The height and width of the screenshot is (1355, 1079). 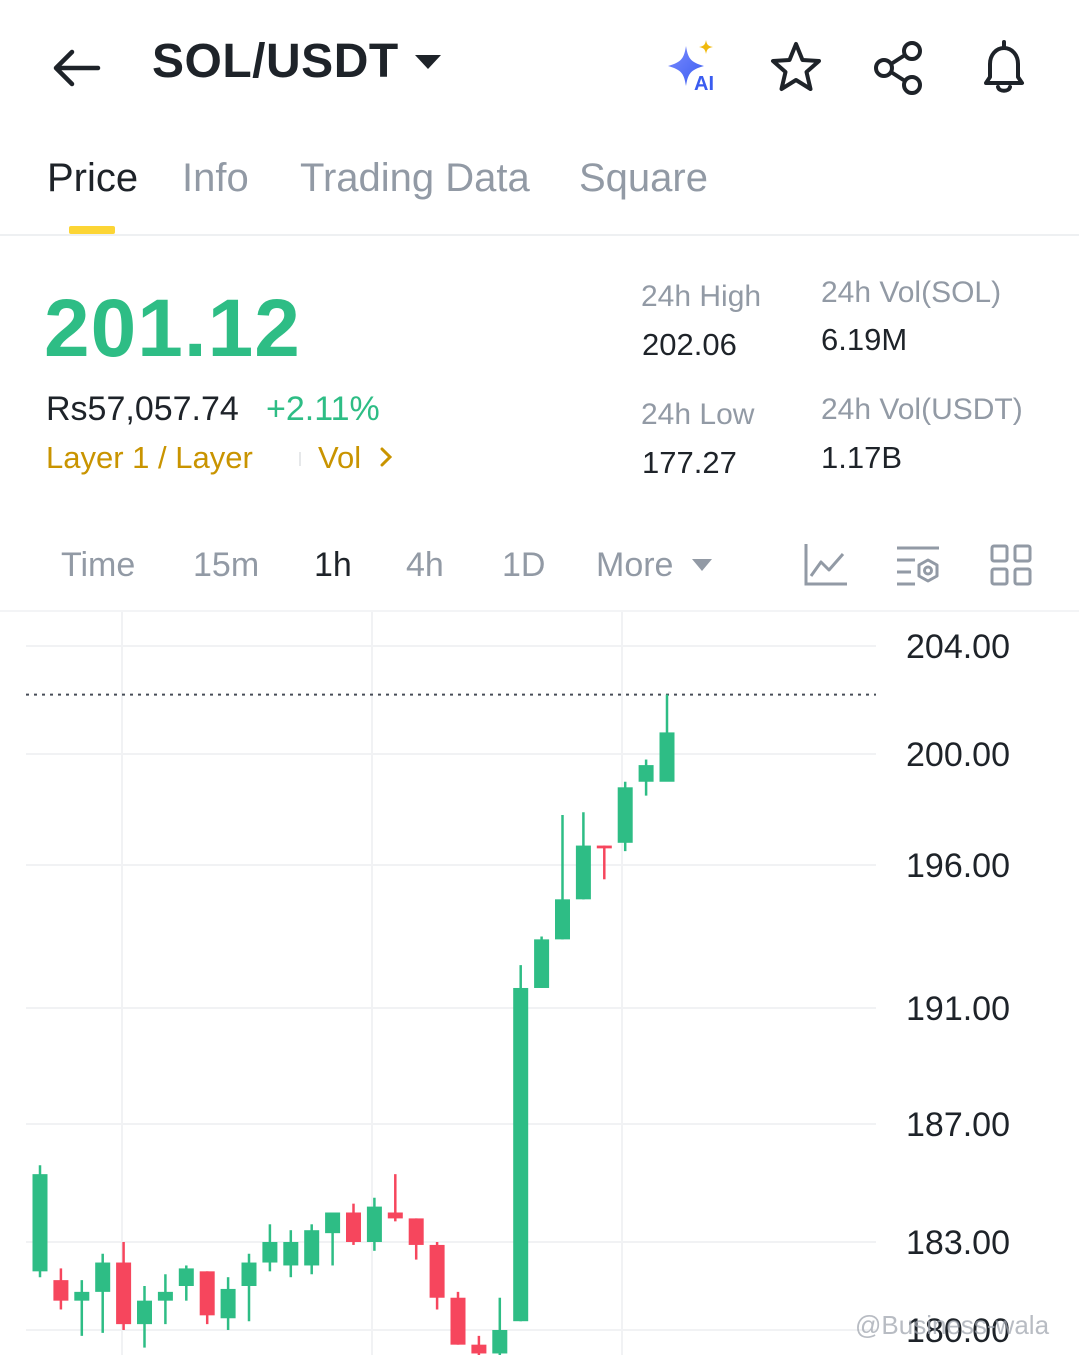 I want to click on y-tick-label: 183.00, so click(x=958, y=1243).